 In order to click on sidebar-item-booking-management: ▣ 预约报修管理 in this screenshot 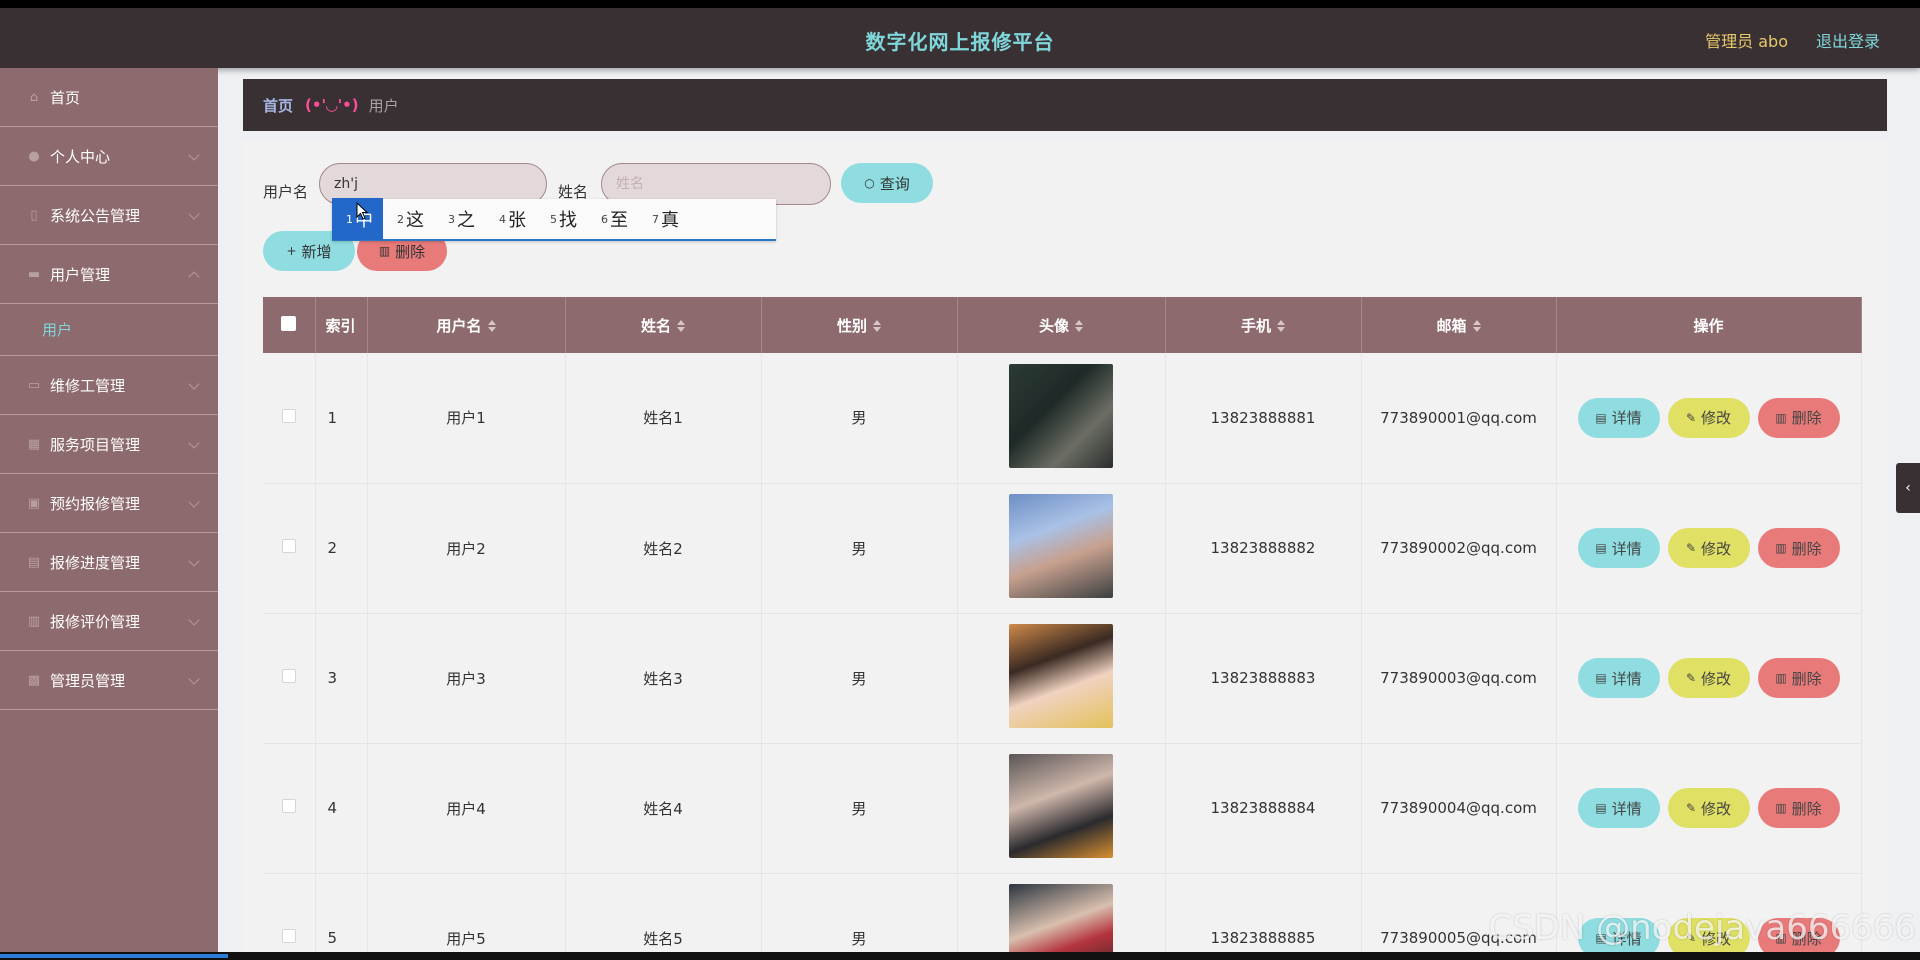, I will do `click(109, 503)`.